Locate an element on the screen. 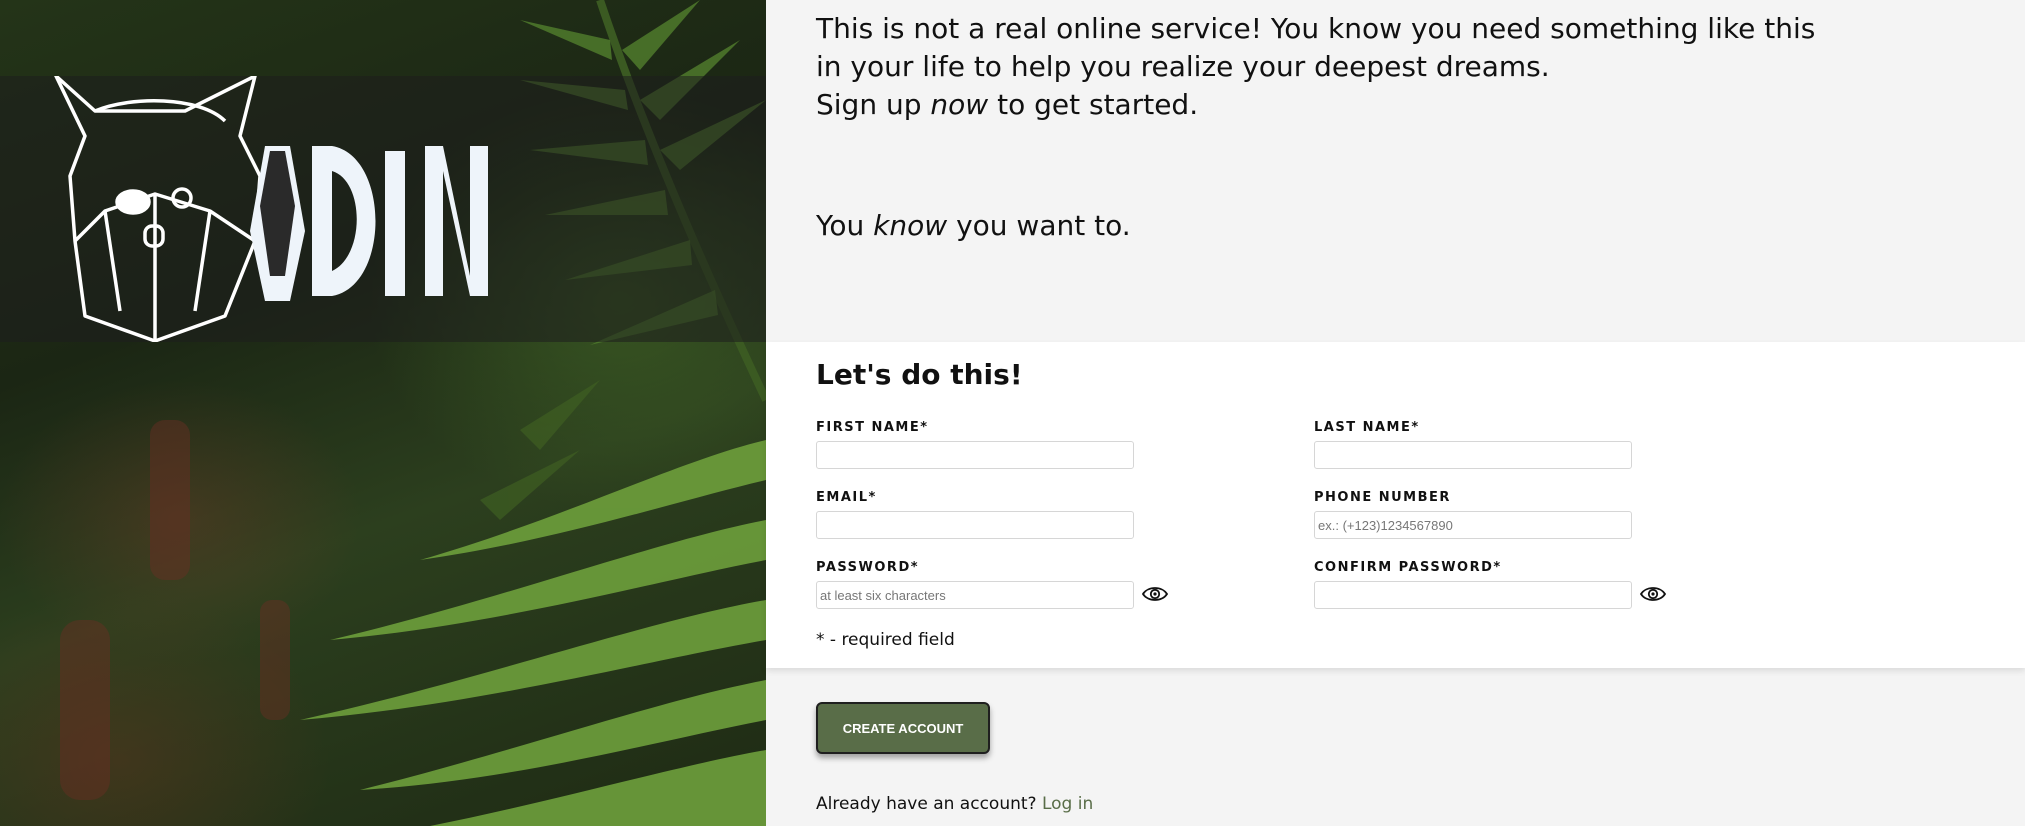 Image resolution: width=2025 pixels, height=826 pixels. email-input is located at coordinates (975, 525).